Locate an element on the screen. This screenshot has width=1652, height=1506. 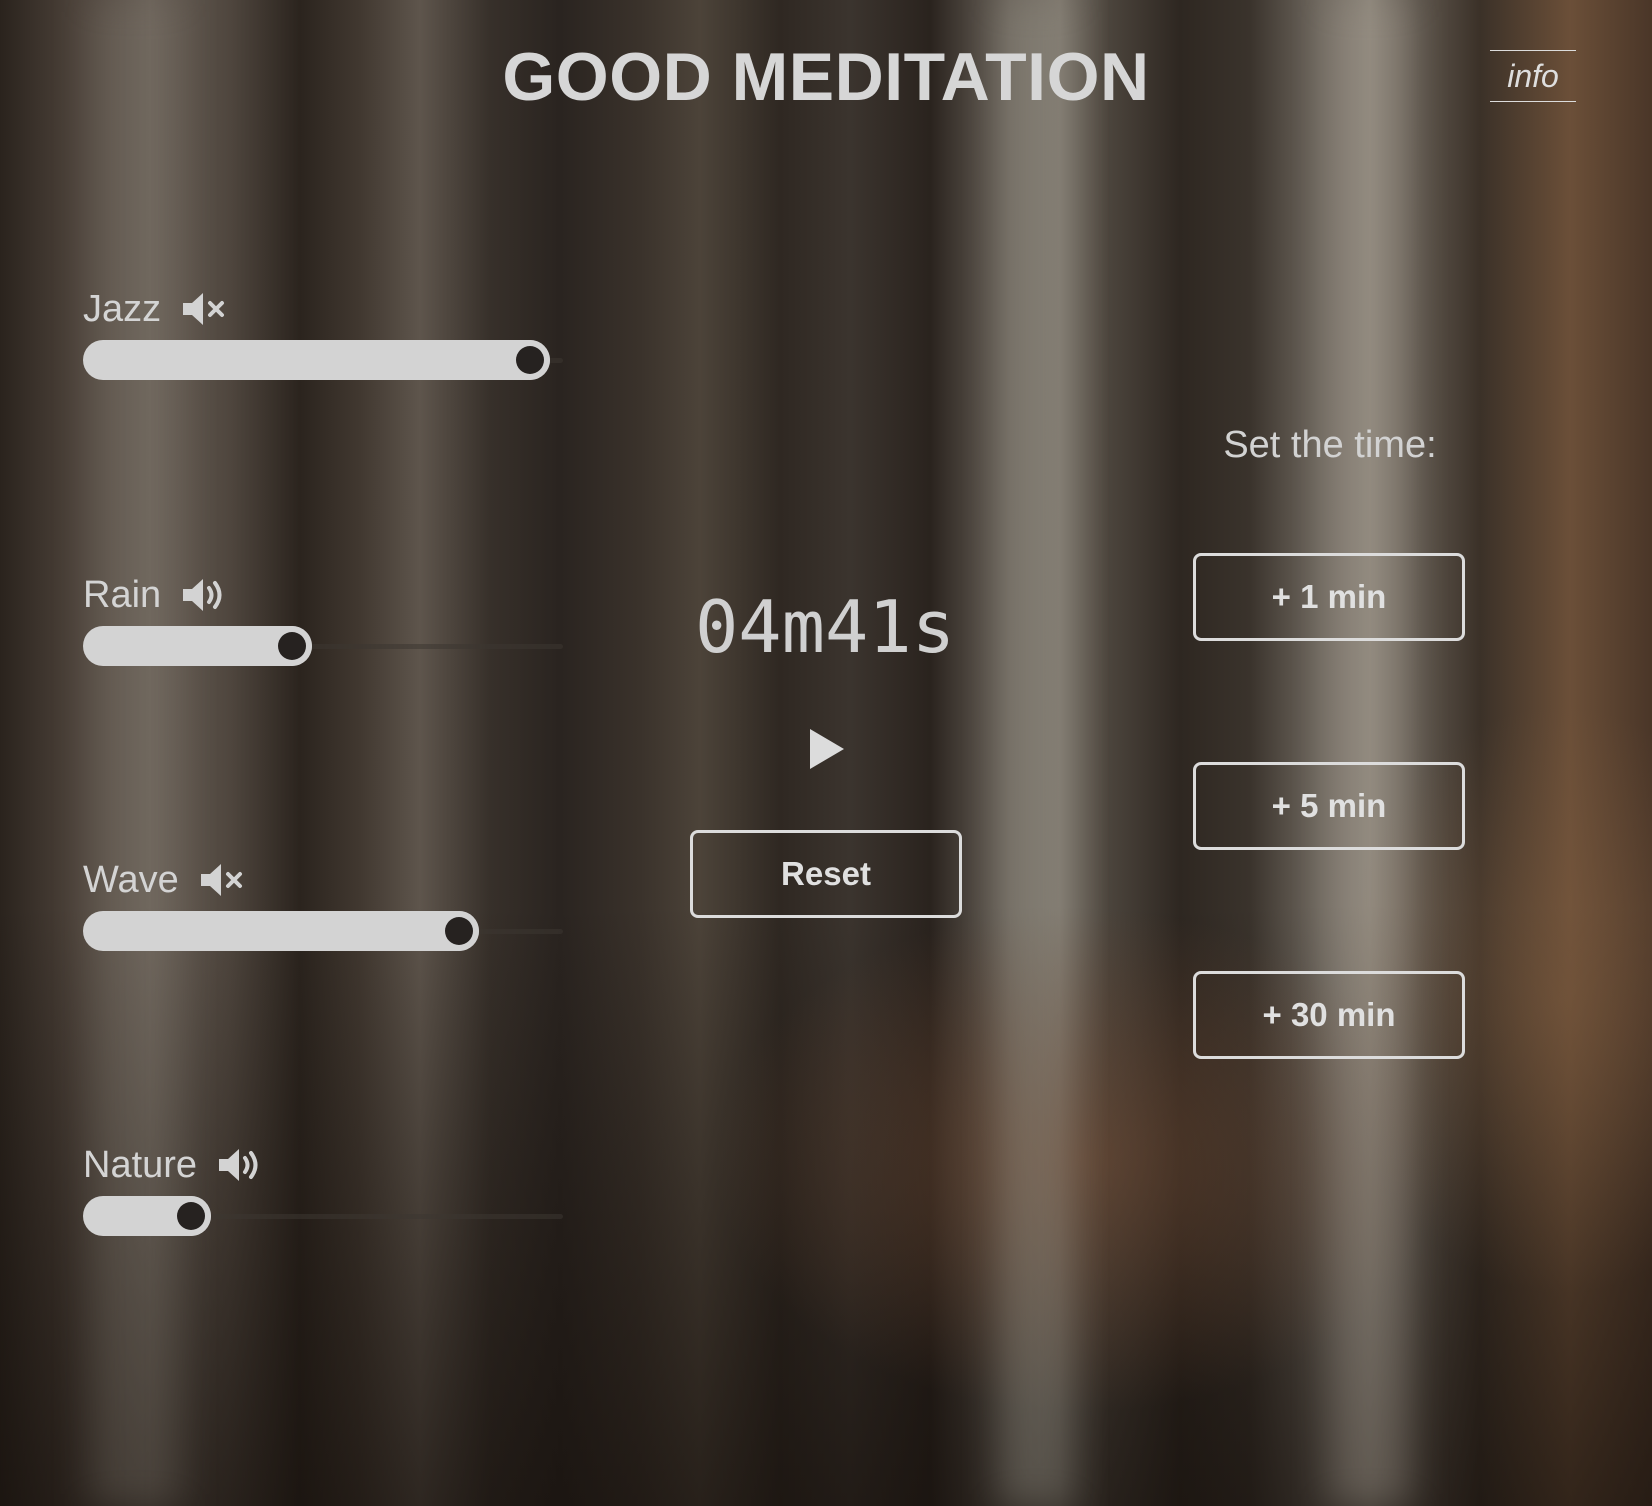
info-link: info is located at coordinates (1533, 76).